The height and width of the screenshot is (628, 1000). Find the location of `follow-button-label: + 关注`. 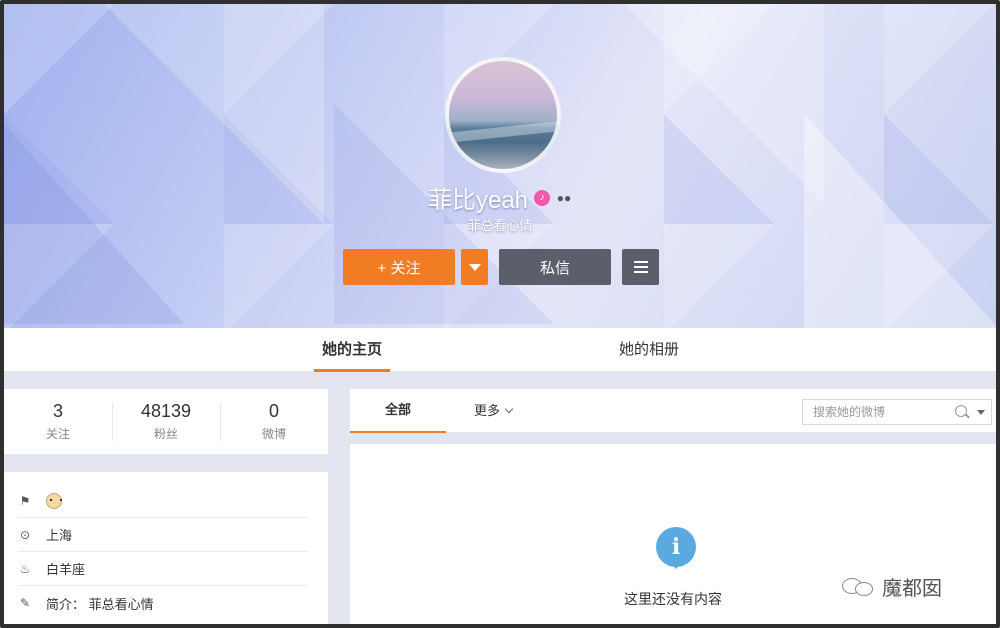

follow-button-label: + 关注 is located at coordinates (399, 268).